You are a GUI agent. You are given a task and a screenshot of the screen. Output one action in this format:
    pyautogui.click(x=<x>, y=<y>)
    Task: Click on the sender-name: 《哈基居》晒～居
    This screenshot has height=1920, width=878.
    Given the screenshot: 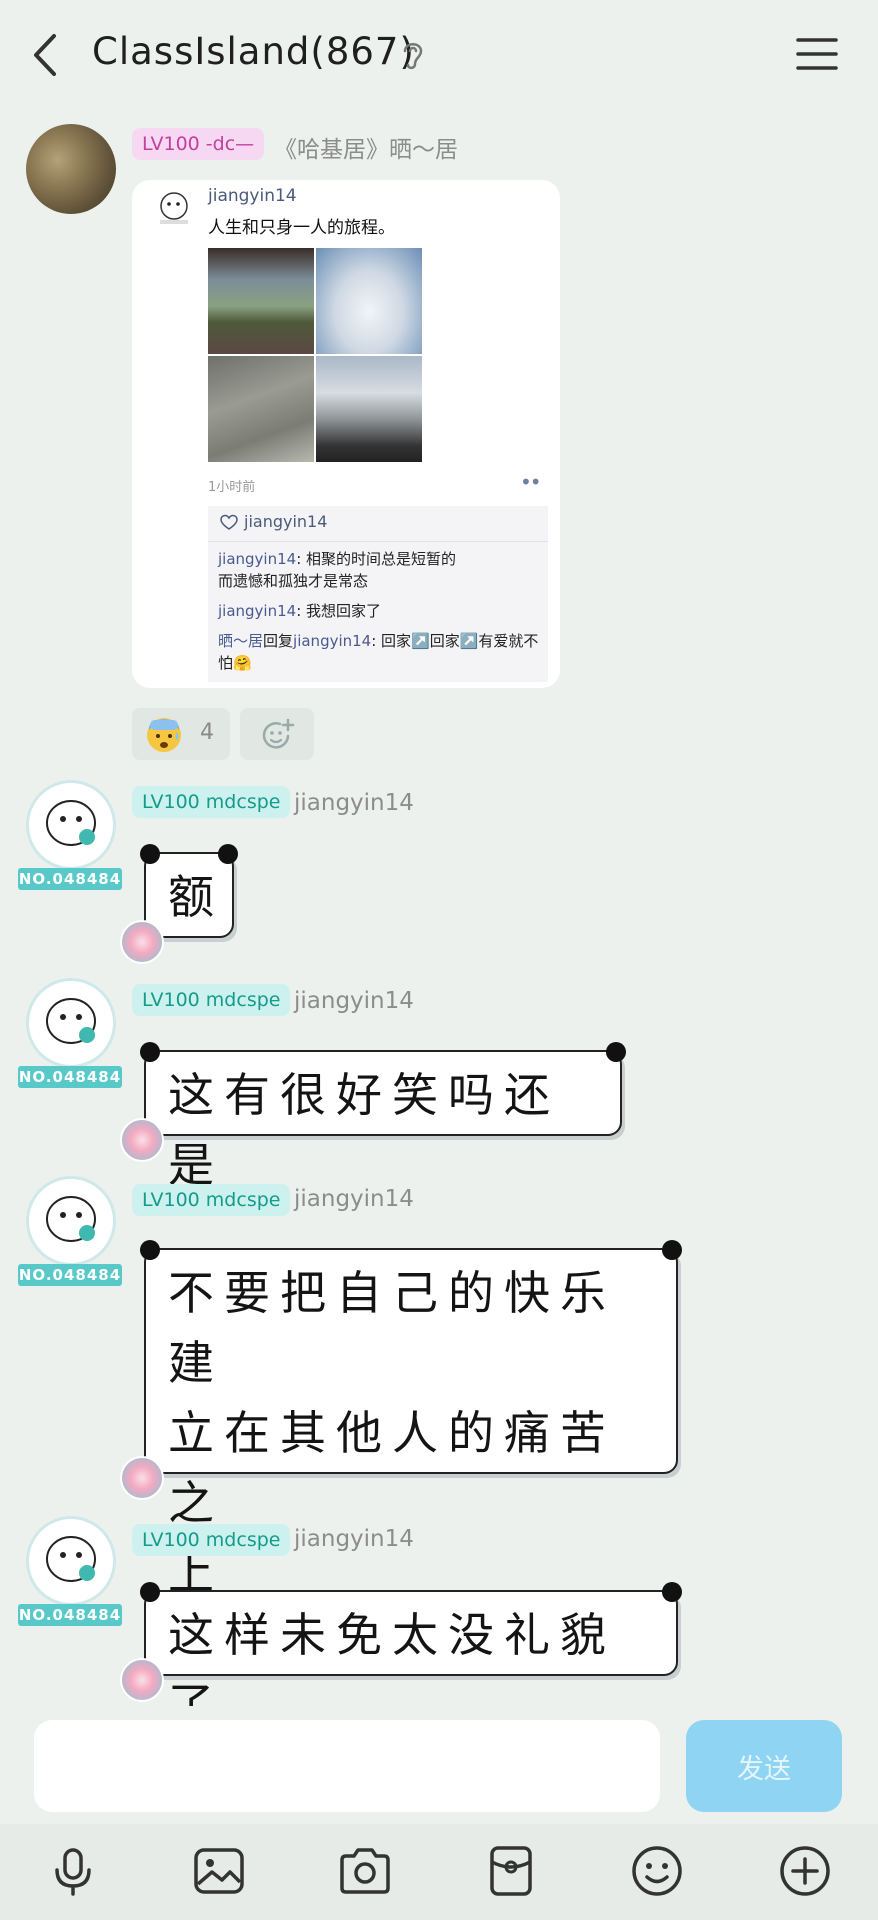 What is the action you would take?
    pyautogui.click(x=366, y=147)
    